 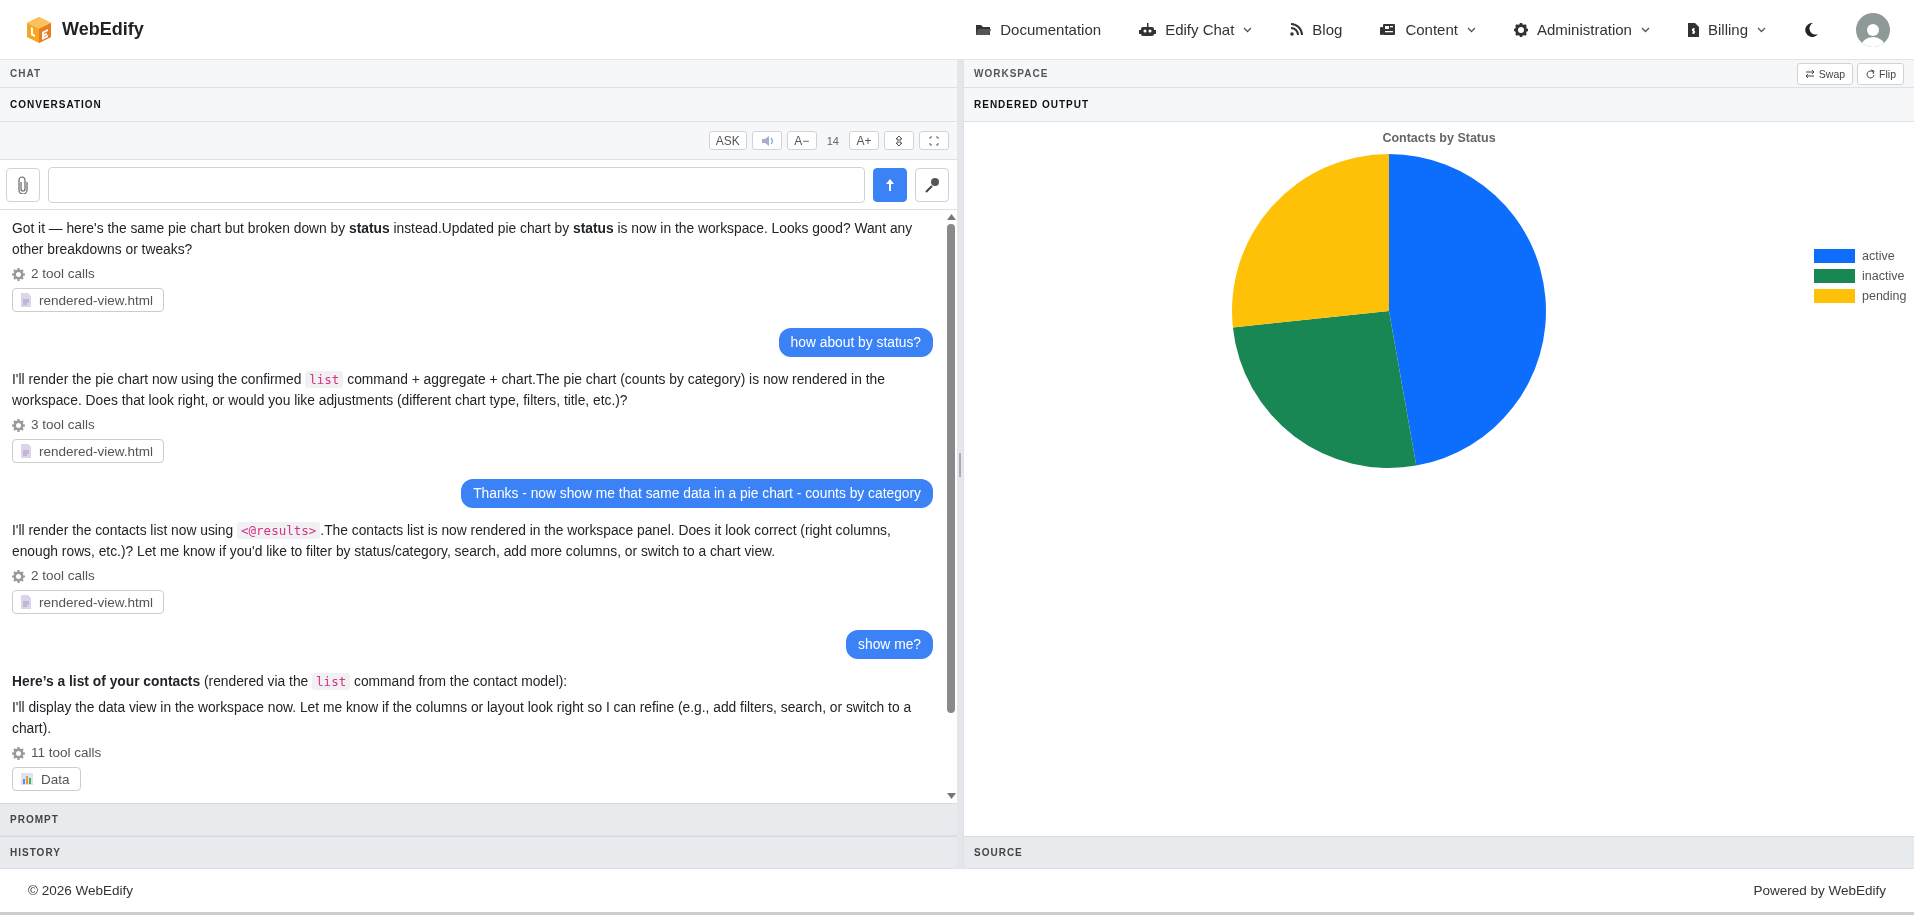 What do you see at coordinates (1819, 890) in the screenshot?
I see `powered-by-text: Powered by WebEdify` at bounding box center [1819, 890].